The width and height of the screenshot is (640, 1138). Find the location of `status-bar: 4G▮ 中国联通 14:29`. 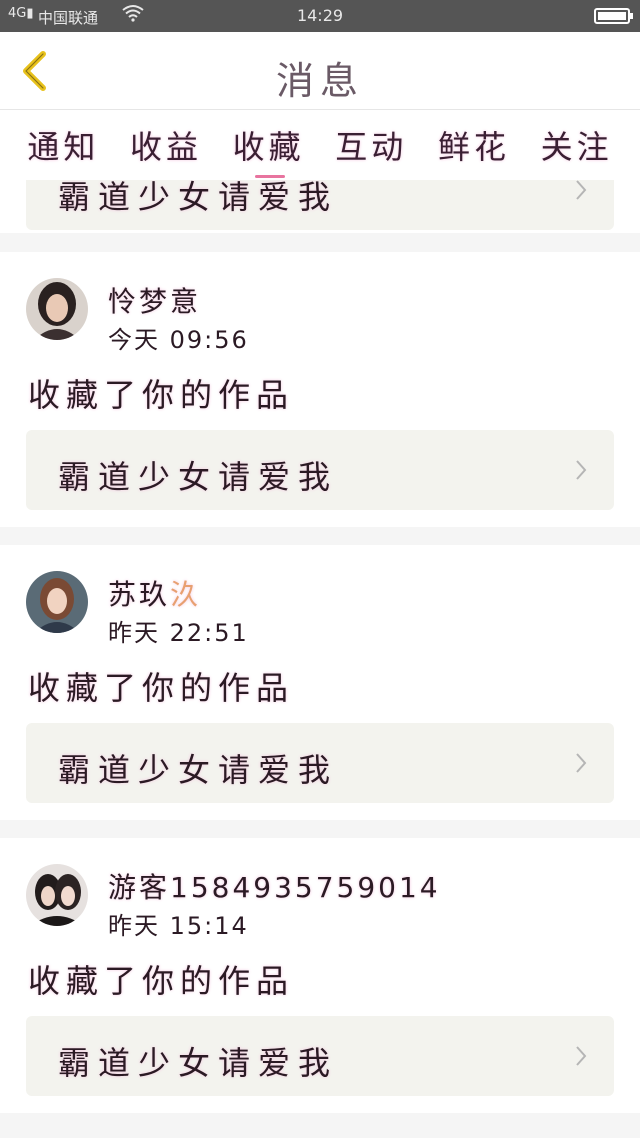

status-bar: 4G▮ 中国联通 14:29 is located at coordinates (320, 16).